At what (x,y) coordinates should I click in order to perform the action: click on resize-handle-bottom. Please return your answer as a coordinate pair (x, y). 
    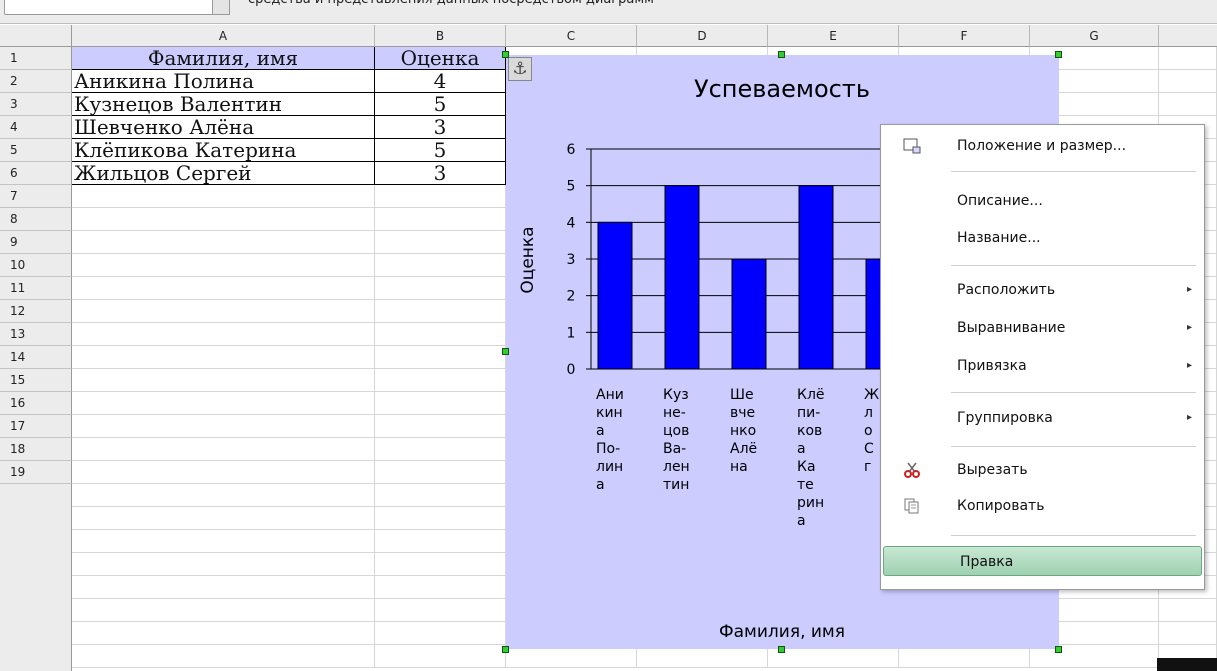
    Looking at the image, I should click on (781, 649).